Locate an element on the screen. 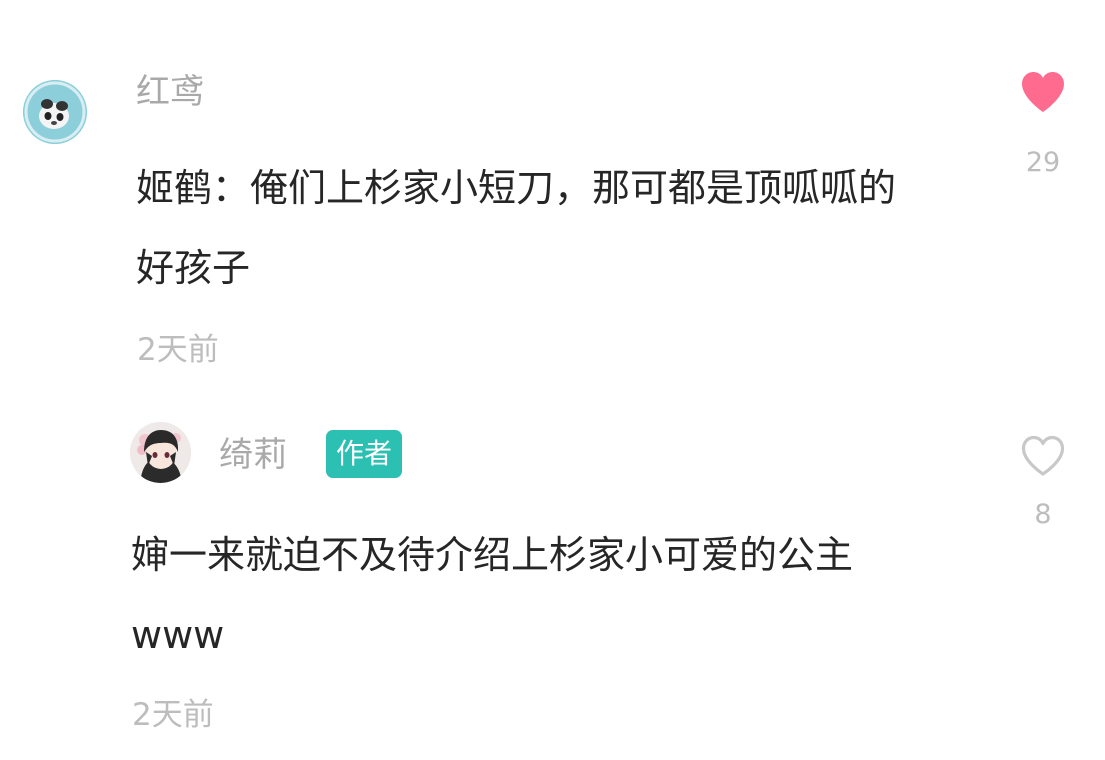 Image resolution: width=1105 pixels, height=760 pixels. like-button is located at coordinates (1043, 456).